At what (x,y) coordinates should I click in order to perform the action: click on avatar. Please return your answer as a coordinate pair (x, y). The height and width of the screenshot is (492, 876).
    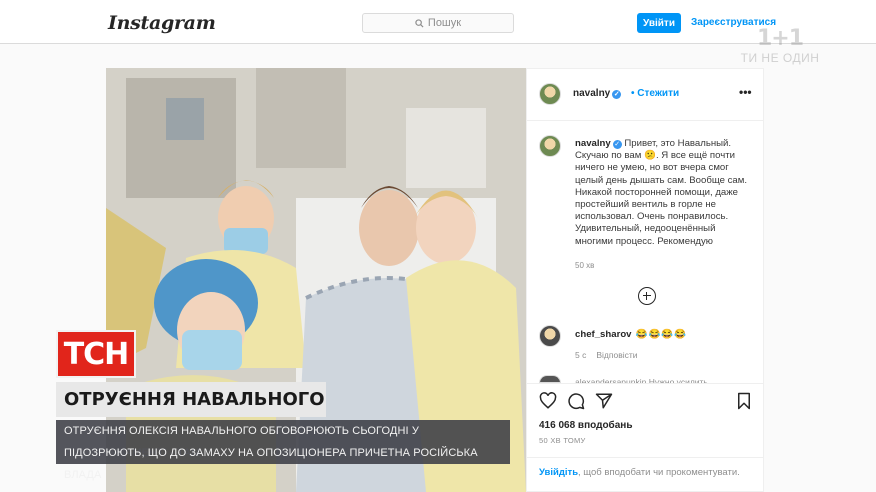
    Looking at the image, I should click on (550, 94).